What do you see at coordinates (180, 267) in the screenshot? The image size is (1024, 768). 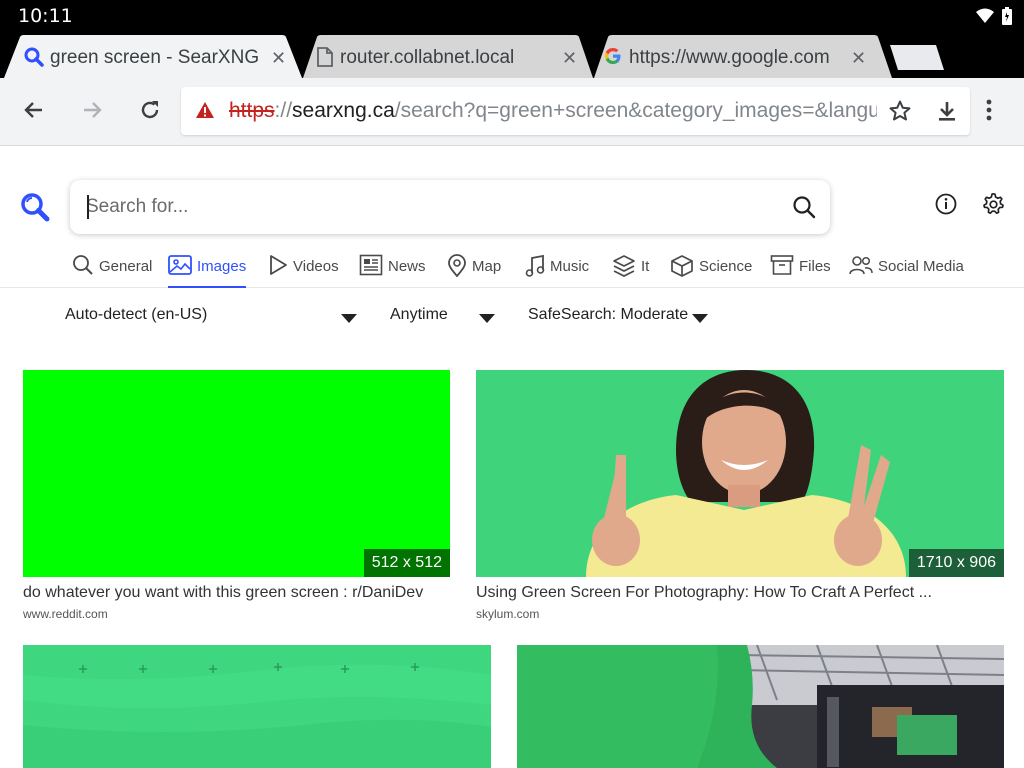 I see `image-icon` at bounding box center [180, 267].